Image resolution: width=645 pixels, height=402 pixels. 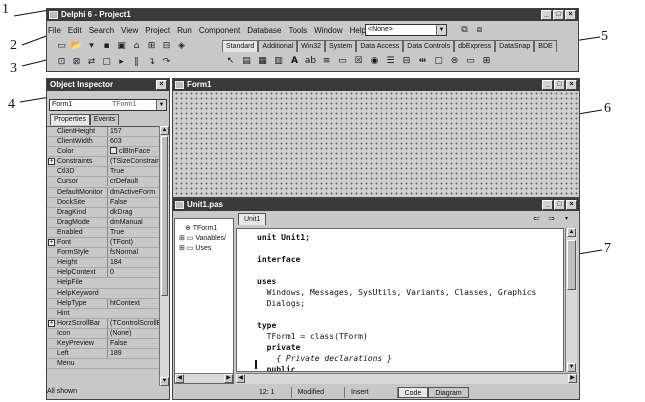 I want to click on navigate-forward-icon: ⇒, so click(x=551, y=219).